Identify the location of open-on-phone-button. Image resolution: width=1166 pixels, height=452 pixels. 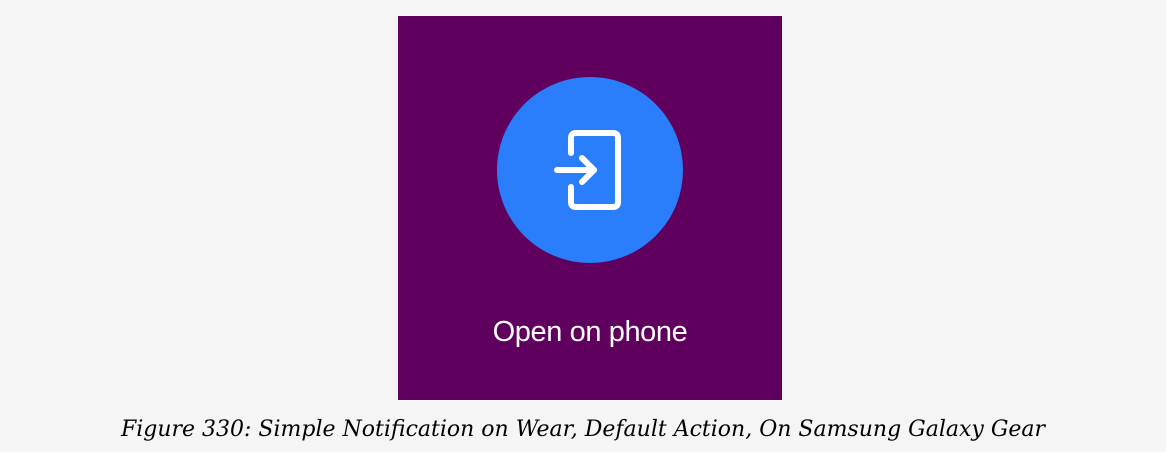
(590, 170).